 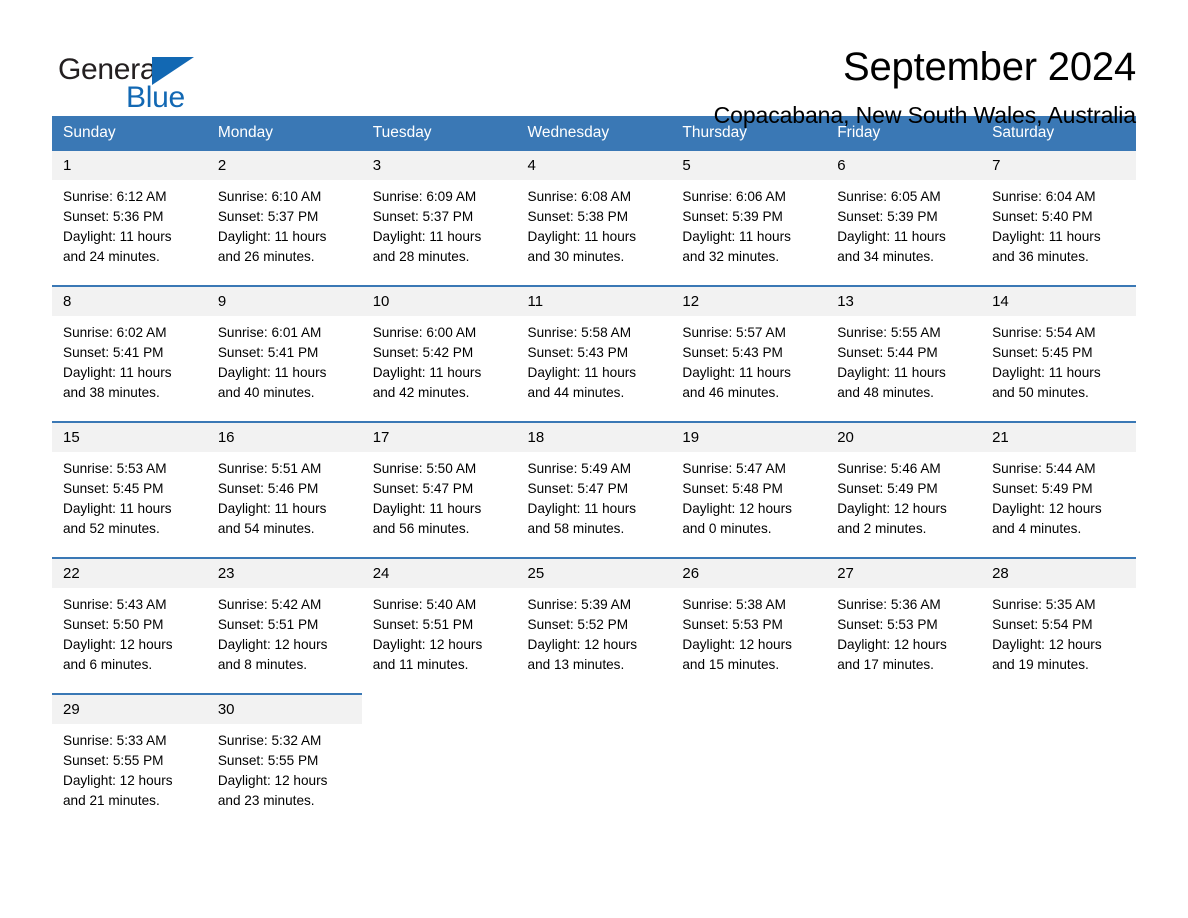 What do you see at coordinates (127, 79) in the screenshot?
I see `generalblue-logo: General Blue` at bounding box center [127, 79].